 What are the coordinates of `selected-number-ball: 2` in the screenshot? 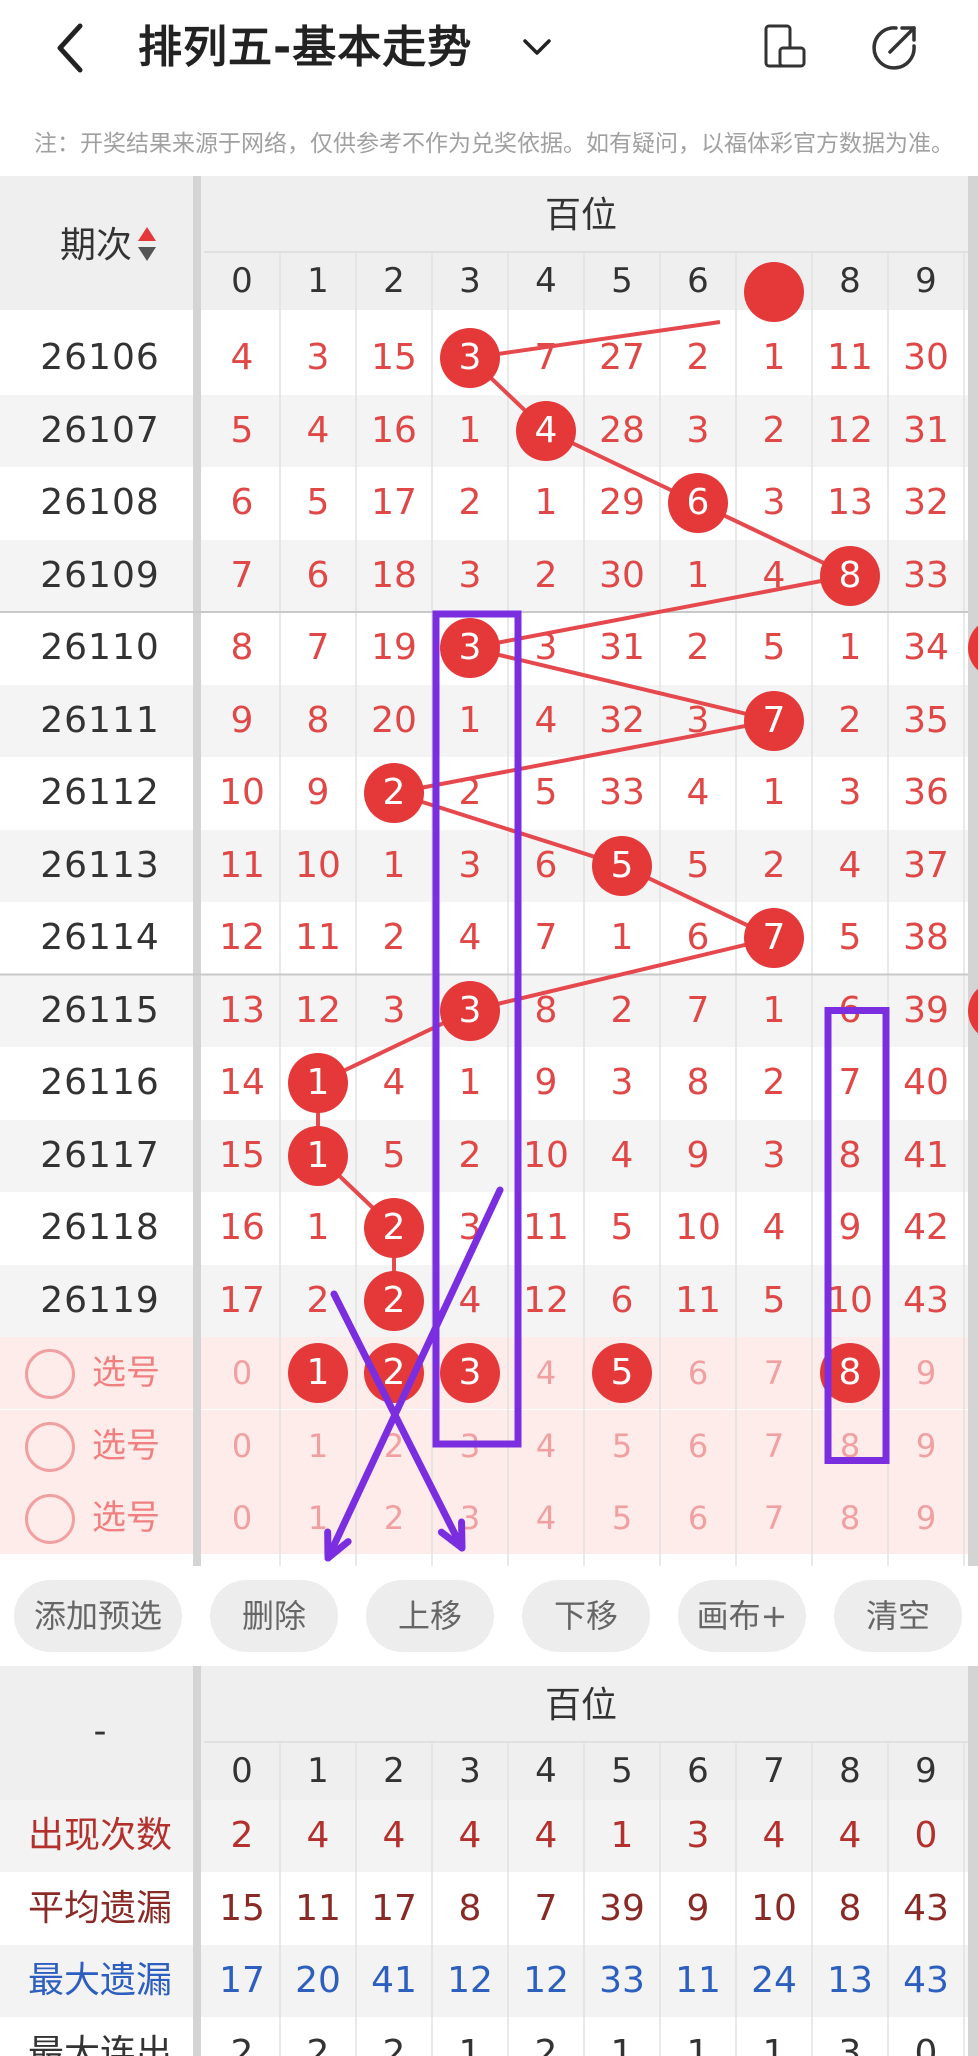 It's located at (394, 1373).